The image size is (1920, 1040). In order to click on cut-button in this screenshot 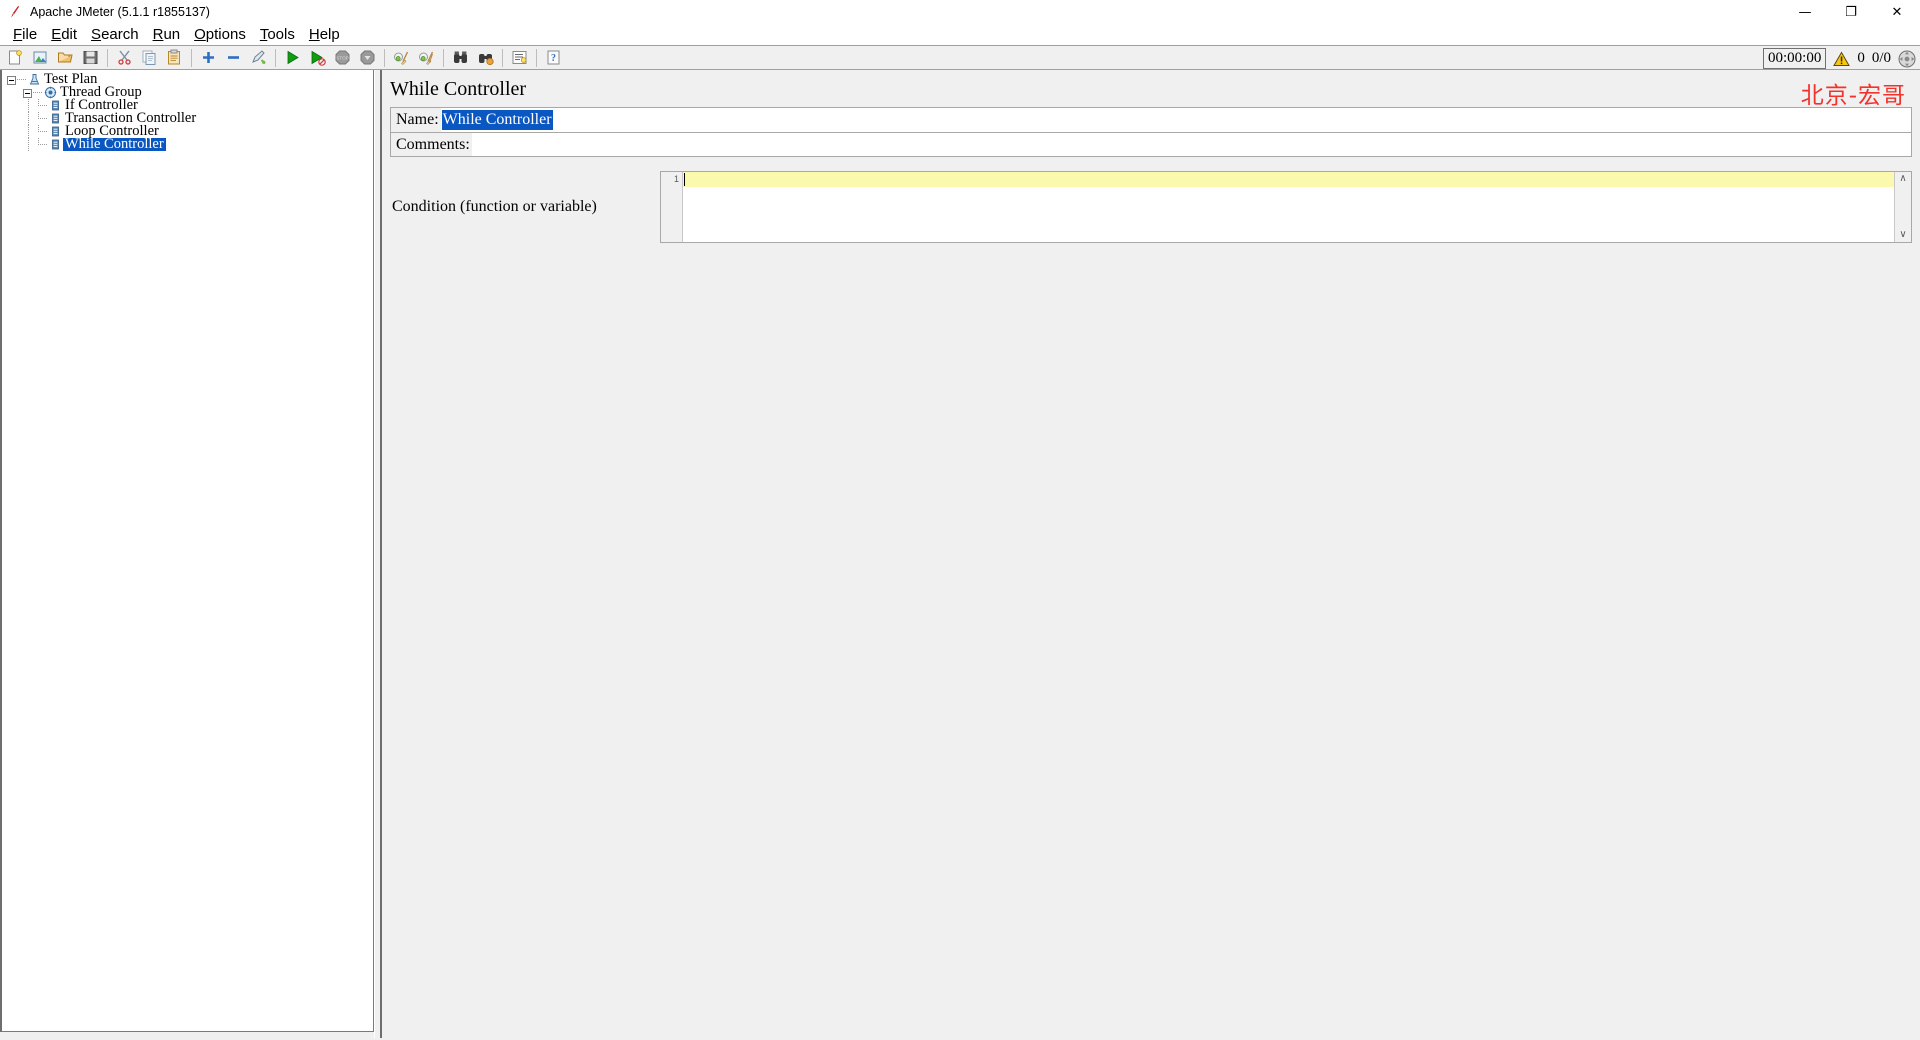, I will do `click(124, 58)`.